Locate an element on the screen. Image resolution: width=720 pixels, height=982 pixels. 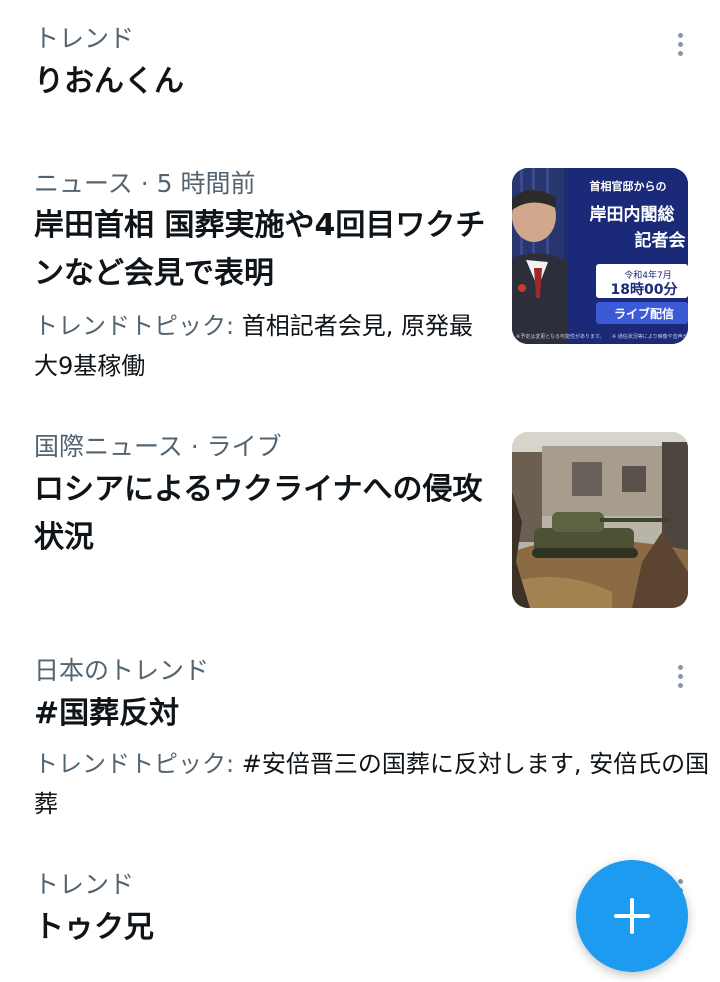
news-category: 国際ニュース · ライブ is located at coordinates (158, 447).